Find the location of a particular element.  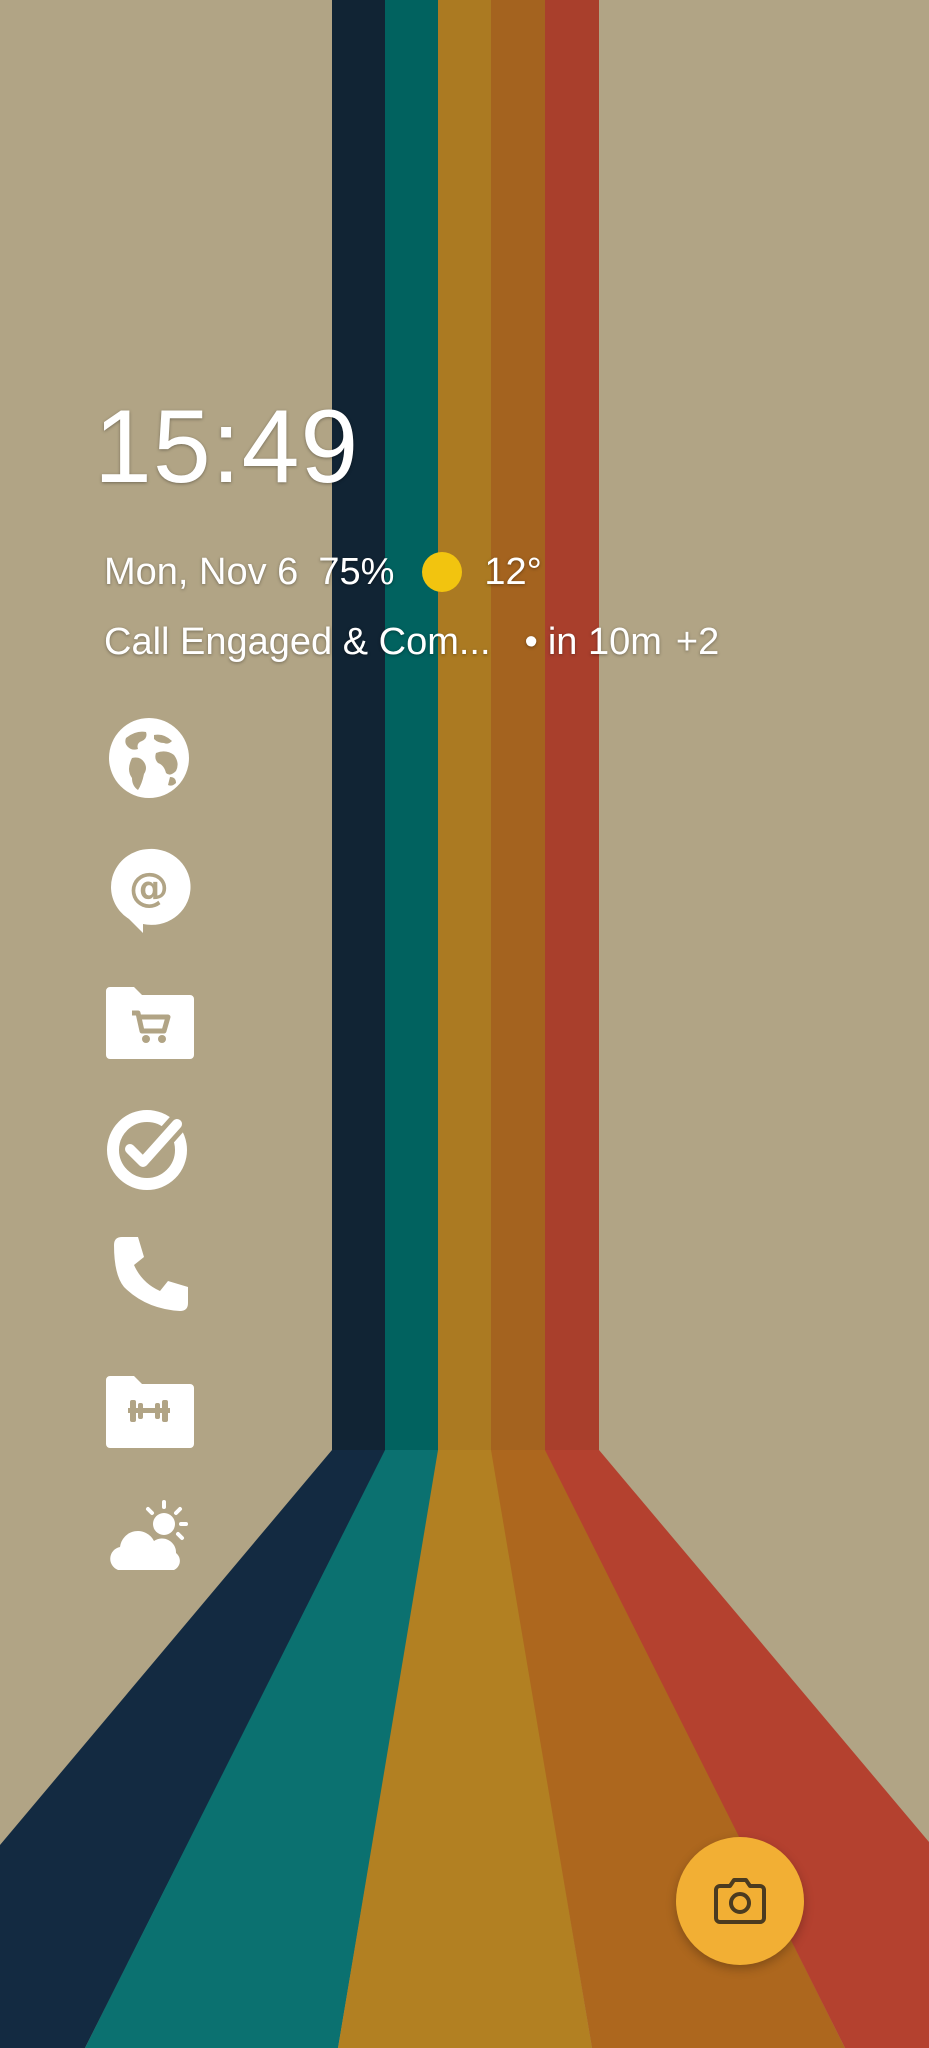

phone-icon is located at coordinates (149, 1278).